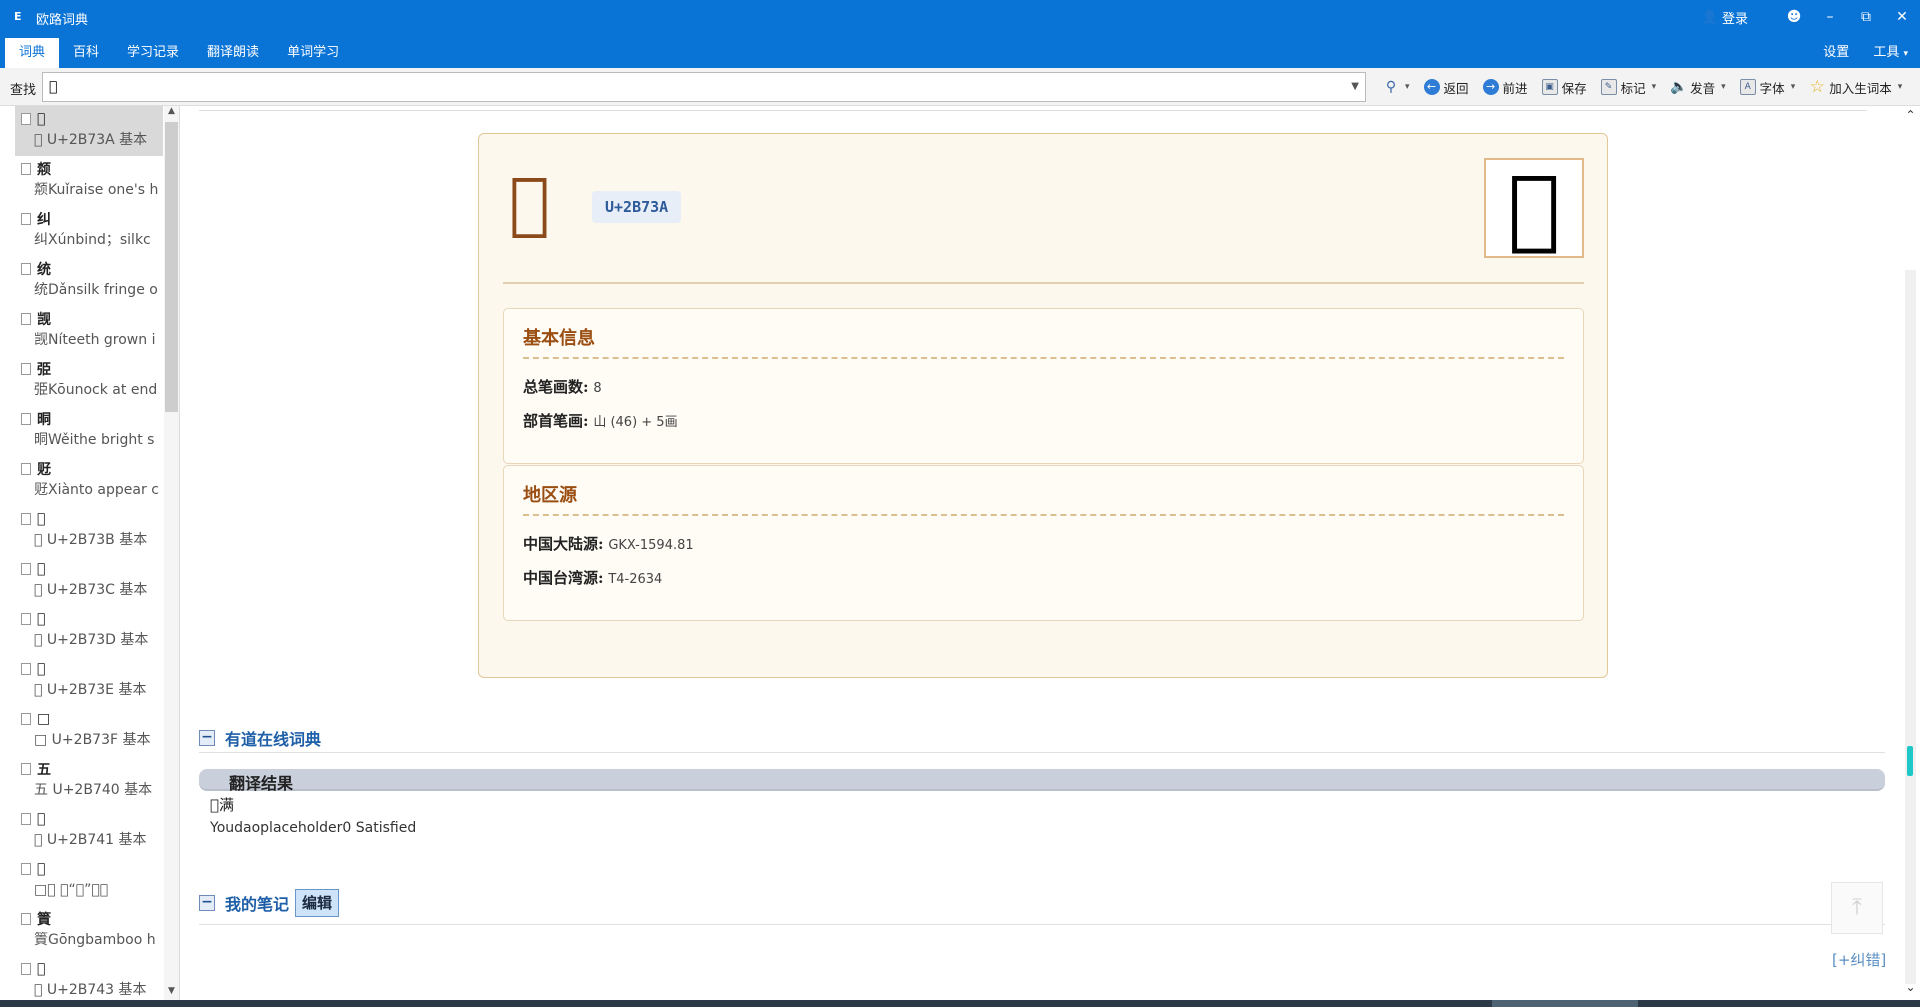  What do you see at coordinates (313, 53) in the screenshot?
I see `tab-word-study: 单词学习` at bounding box center [313, 53].